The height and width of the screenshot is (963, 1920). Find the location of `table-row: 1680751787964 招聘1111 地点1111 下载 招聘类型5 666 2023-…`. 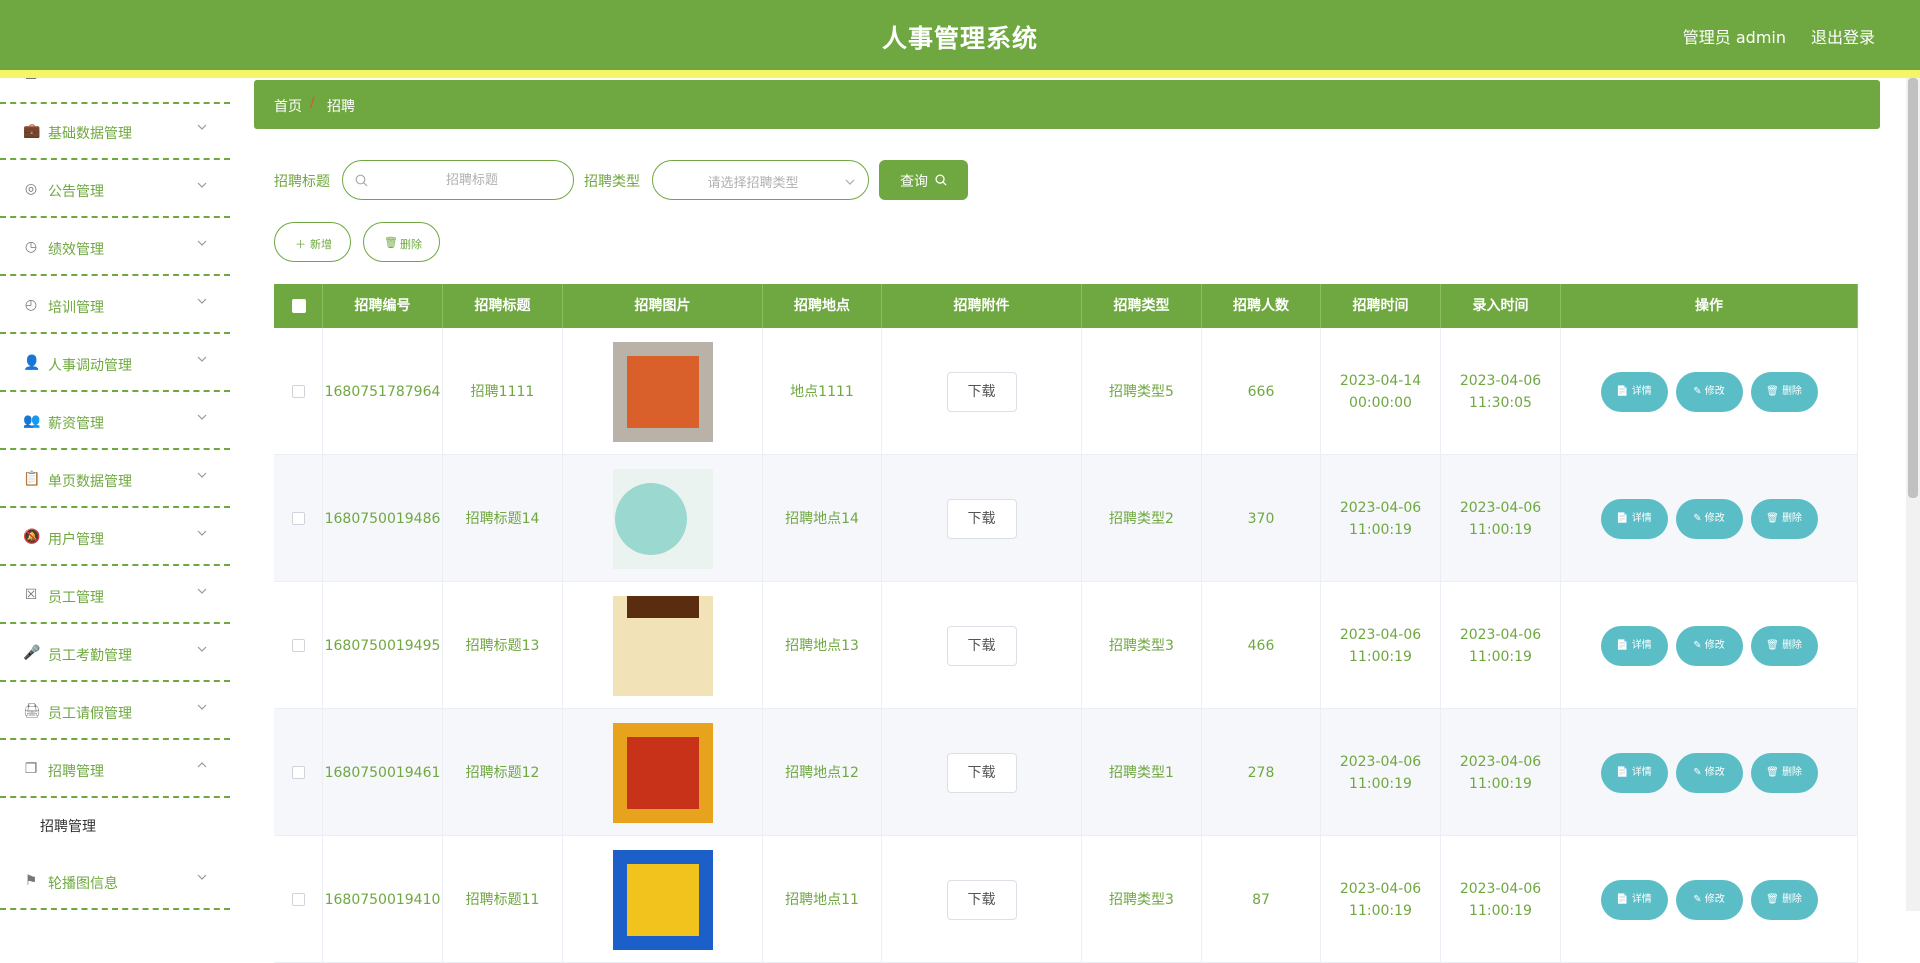

table-row: 1680751787964 招聘1111 地点1111 下载 招聘类型5 666 2023-… is located at coordinates (1066, 391).